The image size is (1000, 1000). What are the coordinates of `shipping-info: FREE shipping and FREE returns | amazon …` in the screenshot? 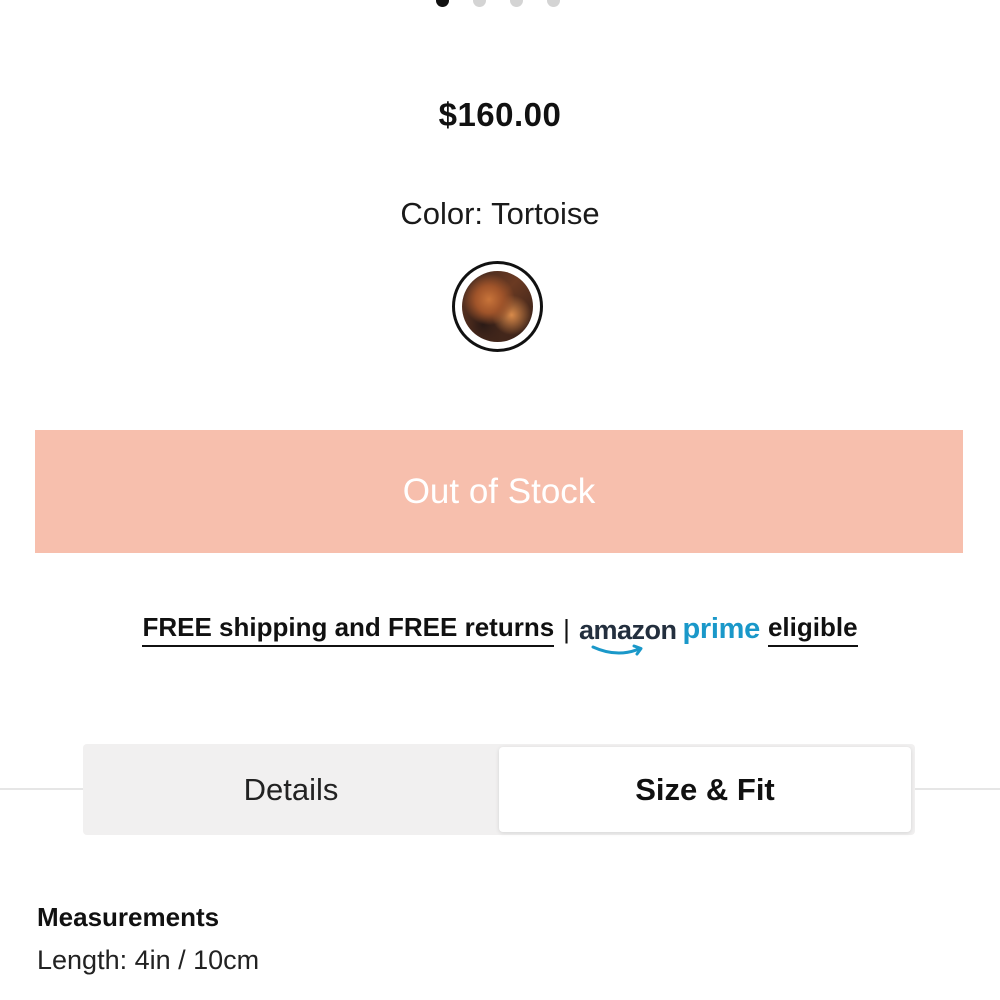 It's located at (500, 634).